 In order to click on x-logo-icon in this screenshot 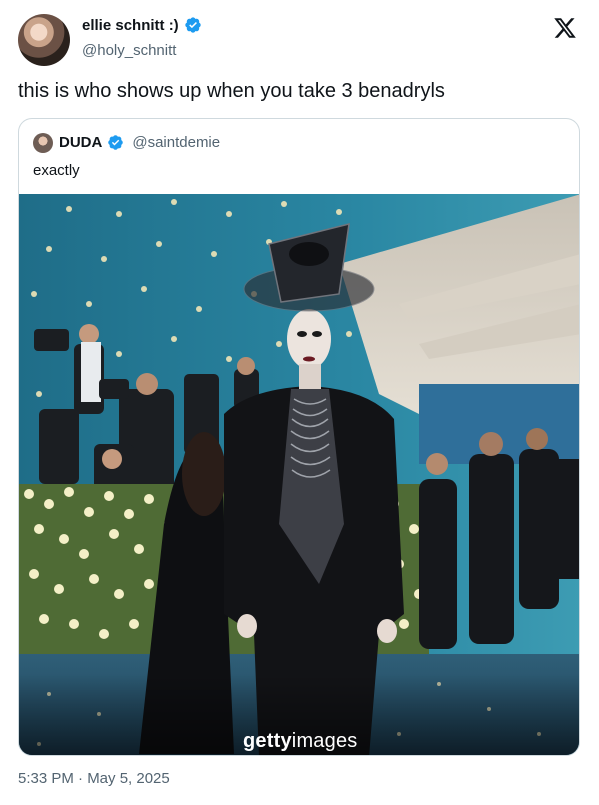, I will do `click(565, 28)`.